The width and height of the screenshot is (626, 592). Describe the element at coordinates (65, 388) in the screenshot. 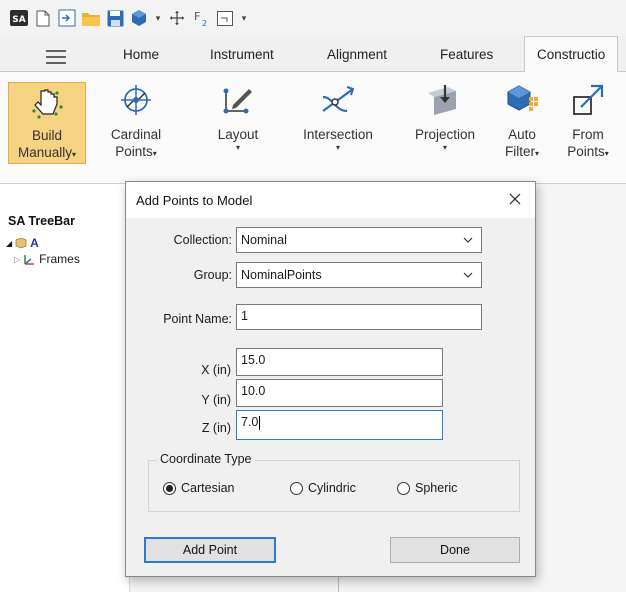

I see `sa-treebar: SA TreeBar ◢ A ▷ Frames` at that location.